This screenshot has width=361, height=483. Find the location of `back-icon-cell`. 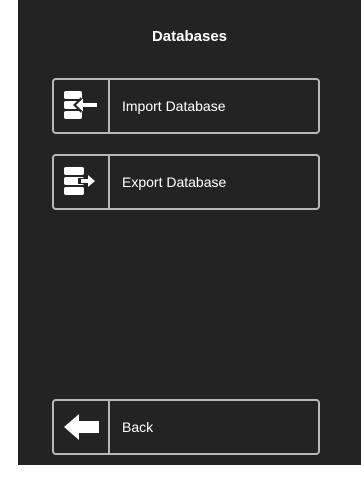

back-icon-cell is located at coordinates (82, 427).